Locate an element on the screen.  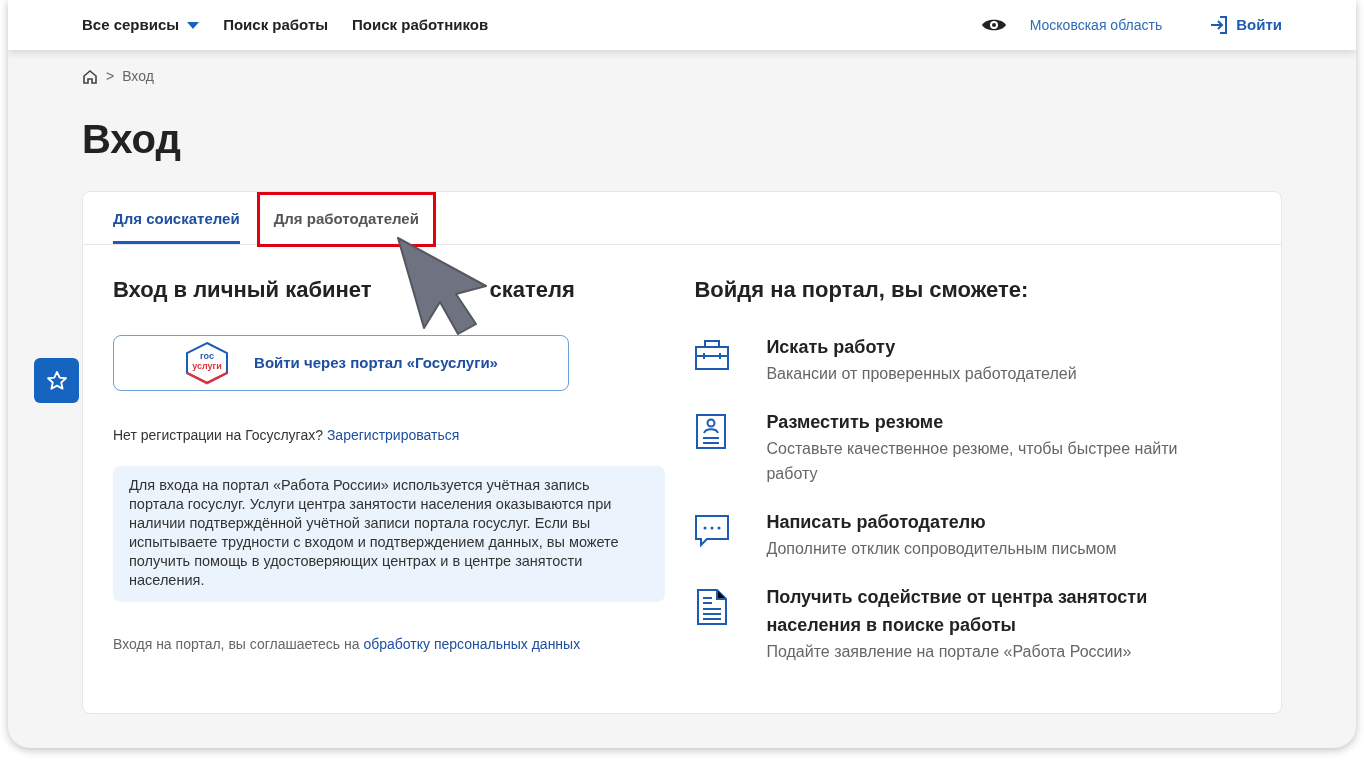
section-heading: скателя is located at coordinates (532, 289).